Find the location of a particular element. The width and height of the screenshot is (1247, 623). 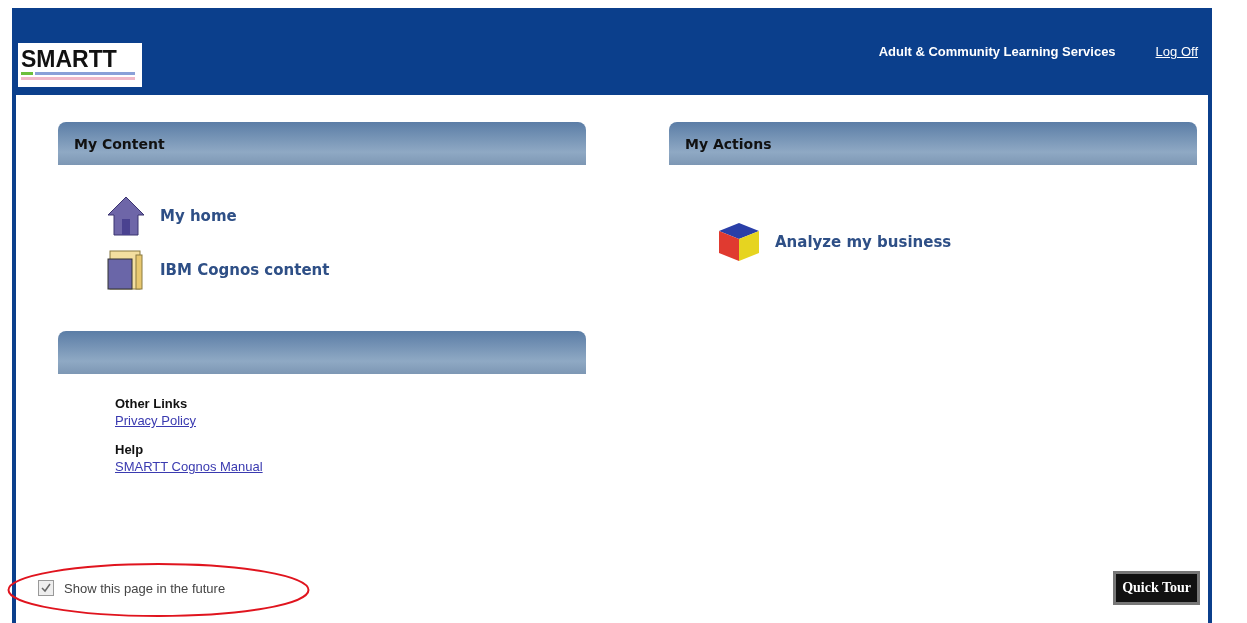

organization-name: Adult & Community Learning Services is located at coordinates (997, 51).